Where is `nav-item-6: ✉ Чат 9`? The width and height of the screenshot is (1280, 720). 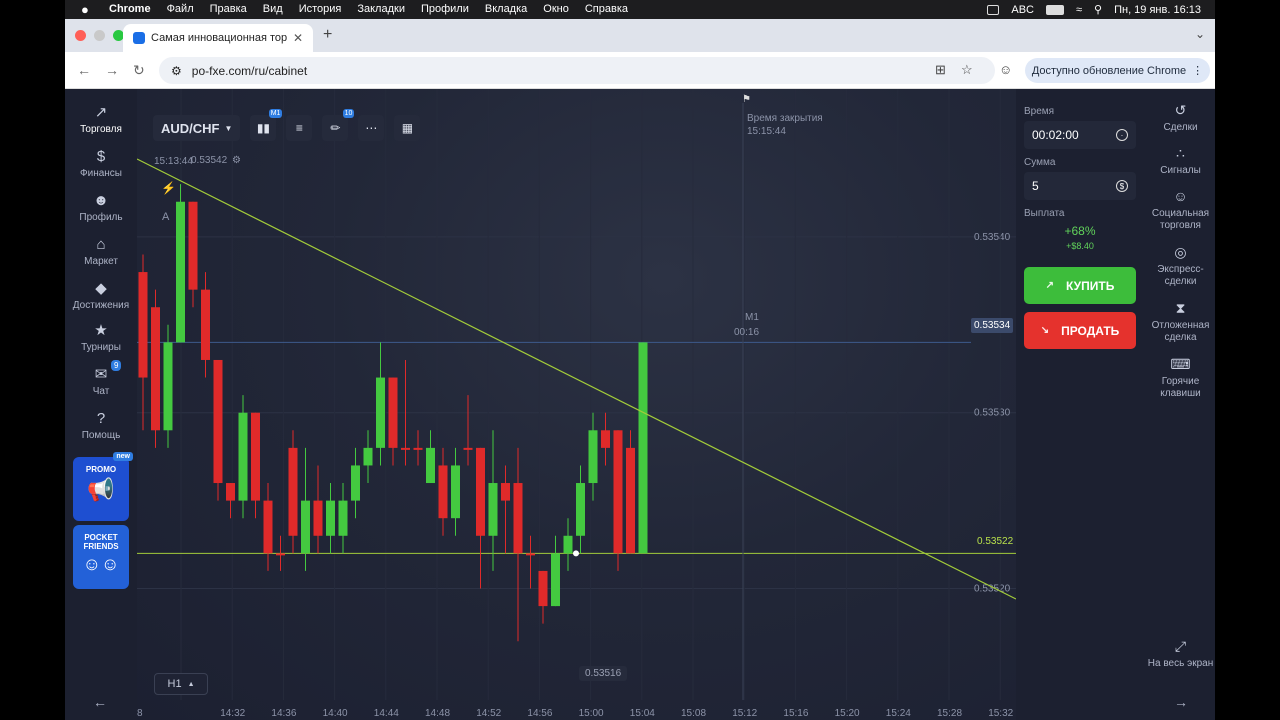
nav-item-6: ✉ Чат 9 is located at coordinates (101, 378).